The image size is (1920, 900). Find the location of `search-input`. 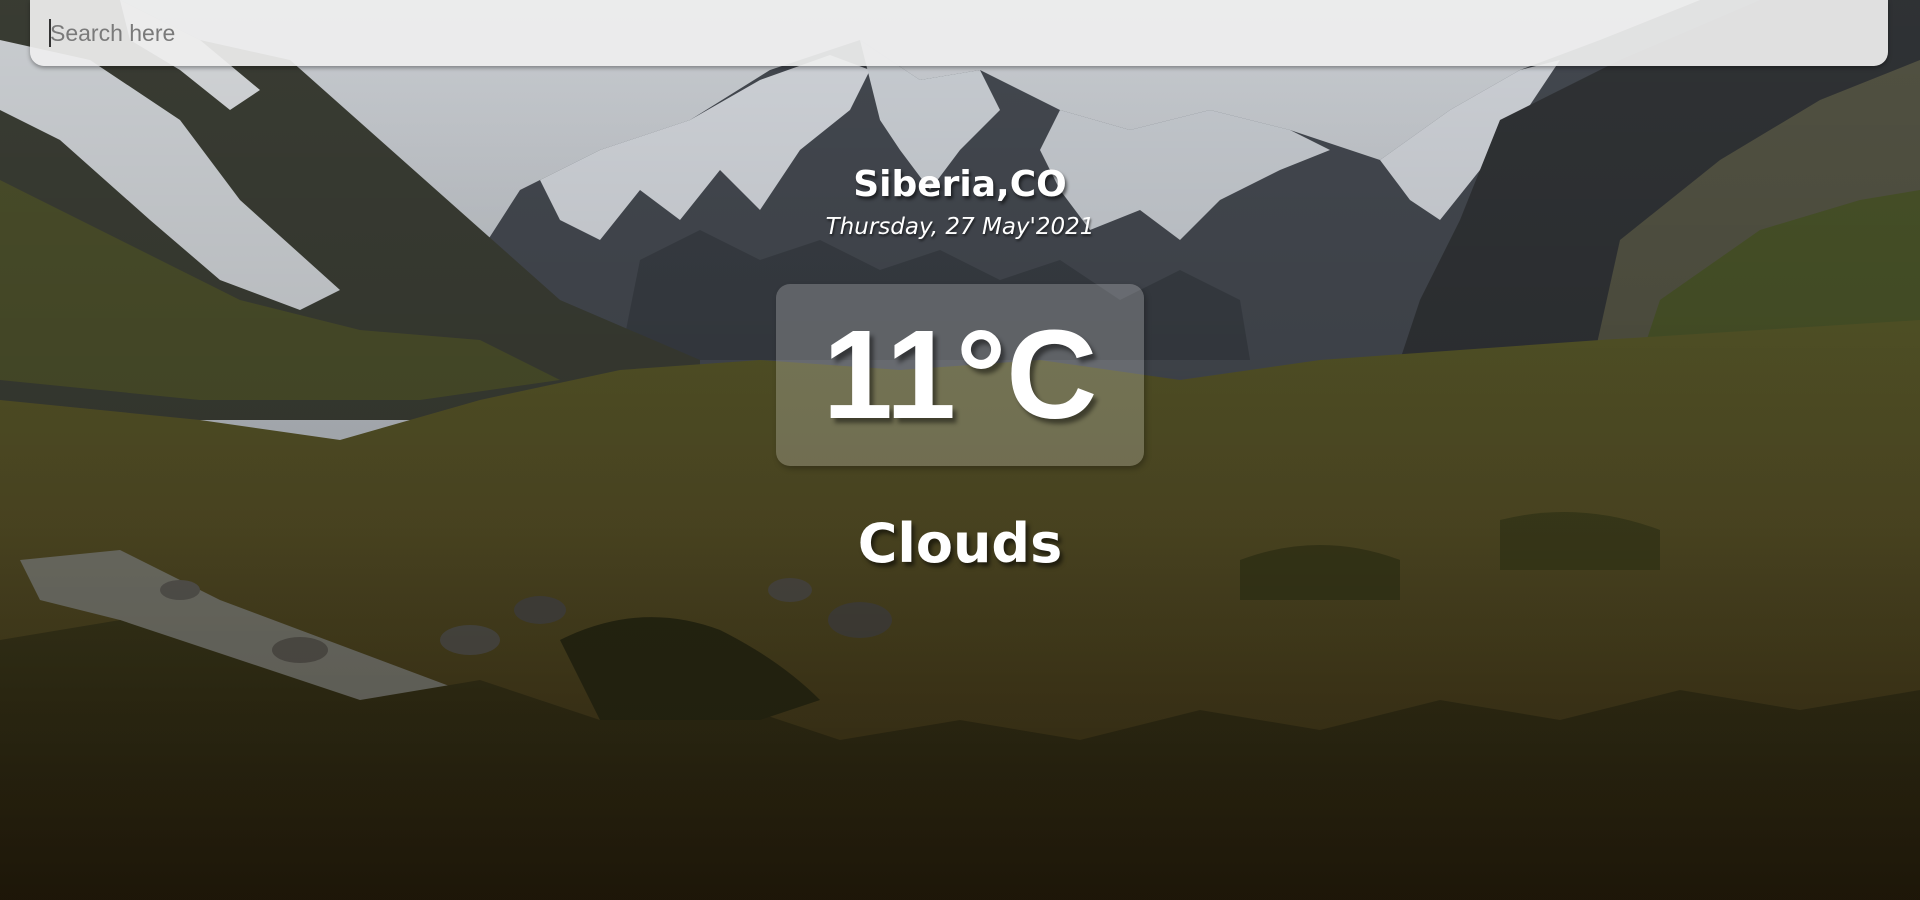

search-input is located at coordinates (959, 33).